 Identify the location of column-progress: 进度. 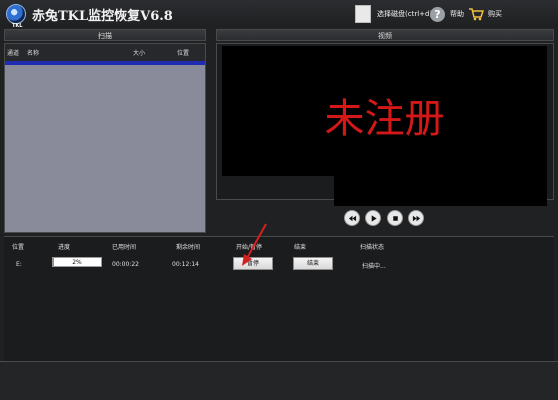
(64, 247).